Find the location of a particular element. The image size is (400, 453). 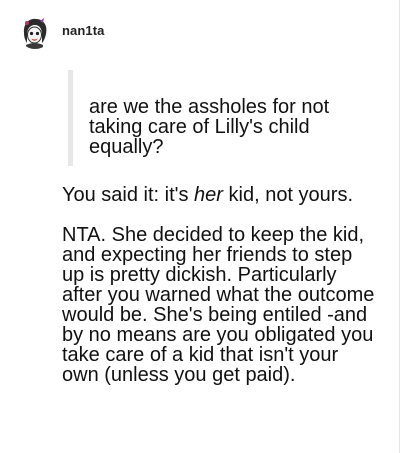

user-avatar-icon is located at coordinates (35, 32).